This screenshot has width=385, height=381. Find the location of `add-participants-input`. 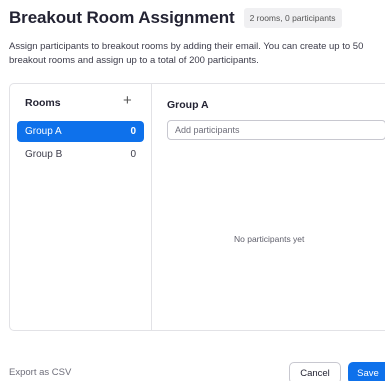

add-participants-input is located at coordinates (276, 130).